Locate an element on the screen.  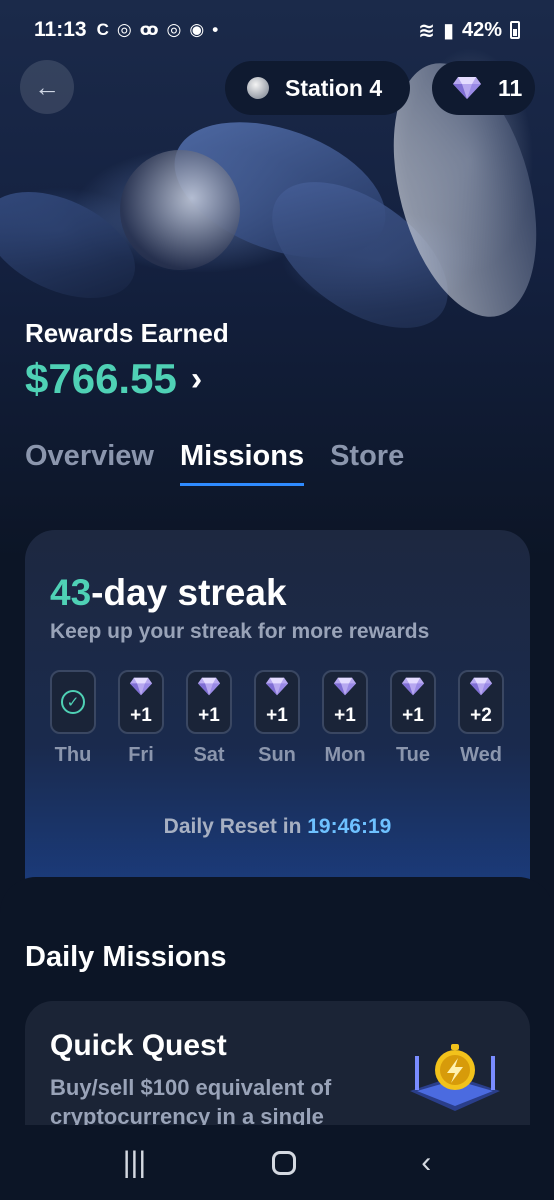
rewards-amount-link: $766.55 › is located at coordinates (113, 379).